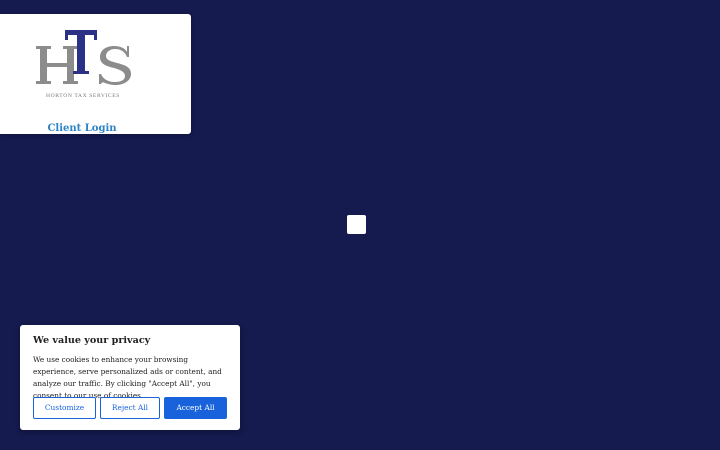 This screenshot has width=720, height=450. What do you see at coordinates (64, 408) in the screenshot?
I see `customize-button: Customize` at bounding box center [64, 408].